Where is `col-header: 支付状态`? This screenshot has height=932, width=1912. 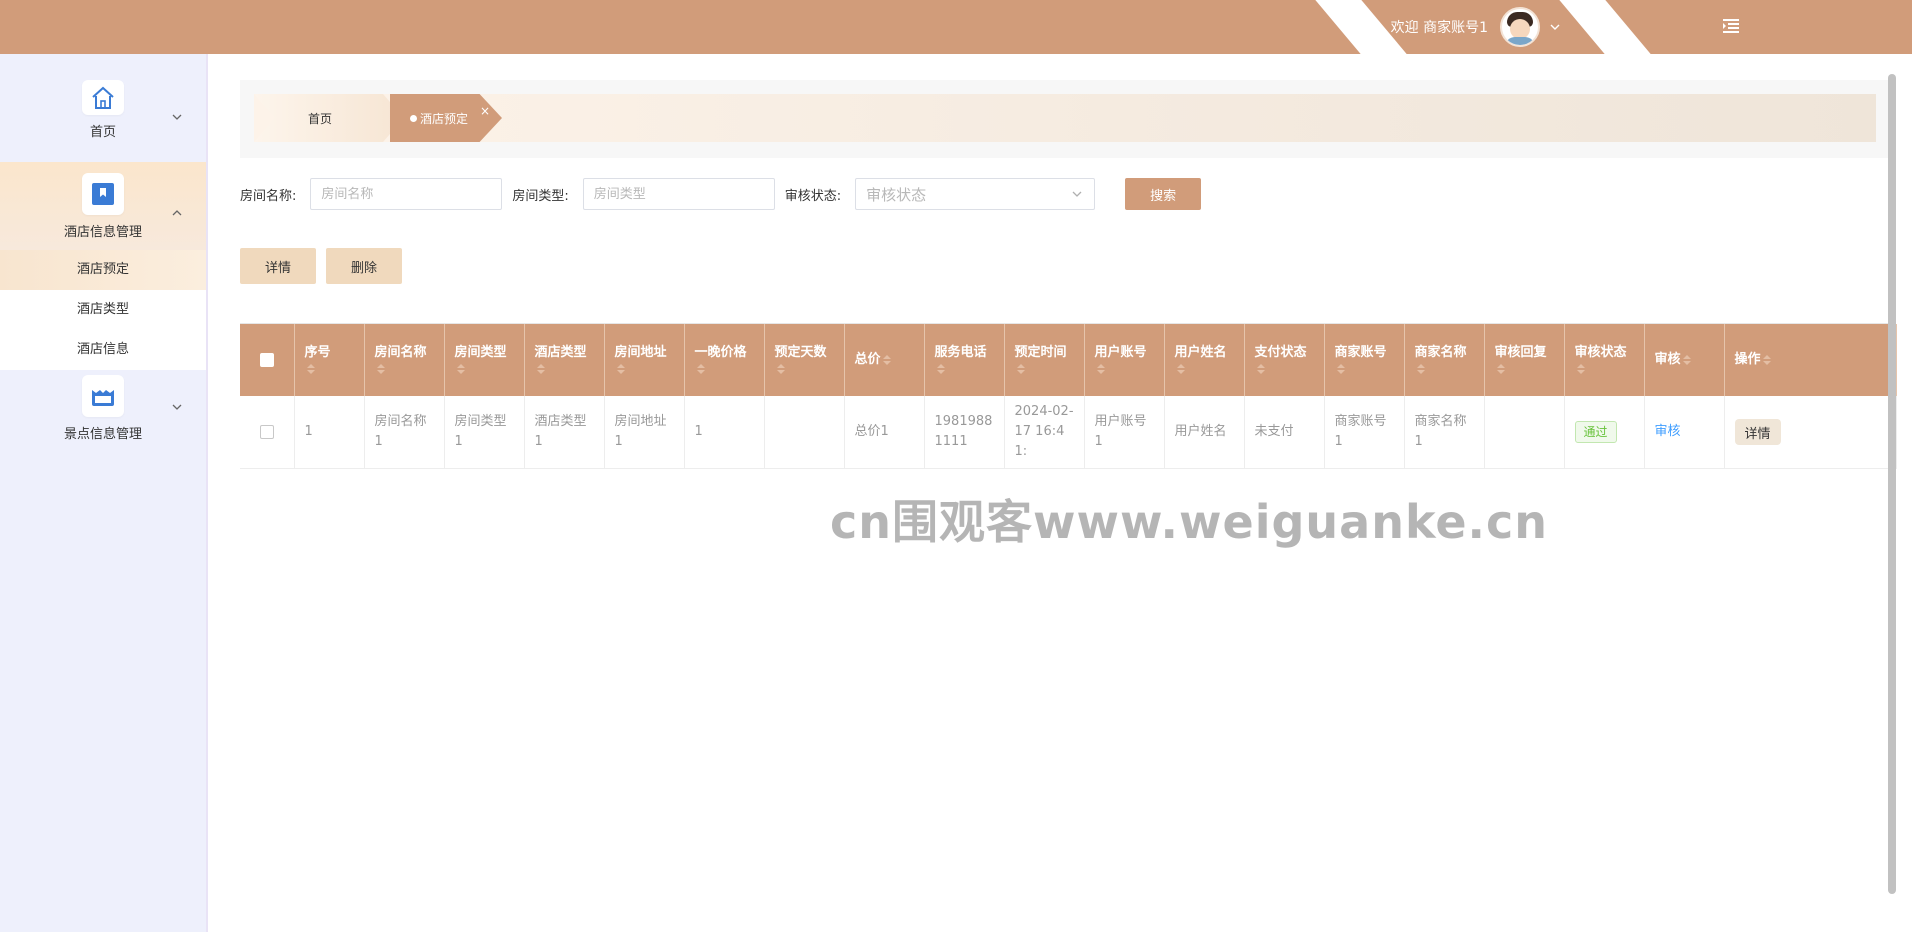 col-header: 支付状态 is located at coordinates (1284, 360).